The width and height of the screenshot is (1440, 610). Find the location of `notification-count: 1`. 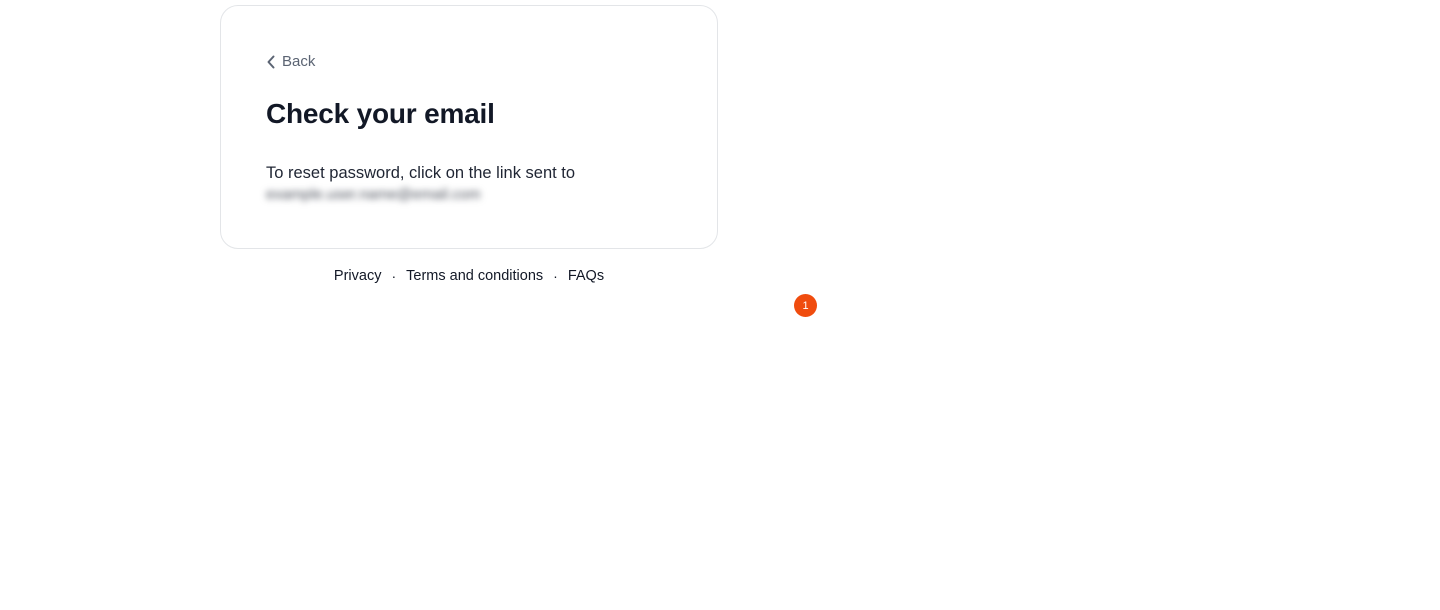

notification-count: 1 is located at coordinates (805, 305).